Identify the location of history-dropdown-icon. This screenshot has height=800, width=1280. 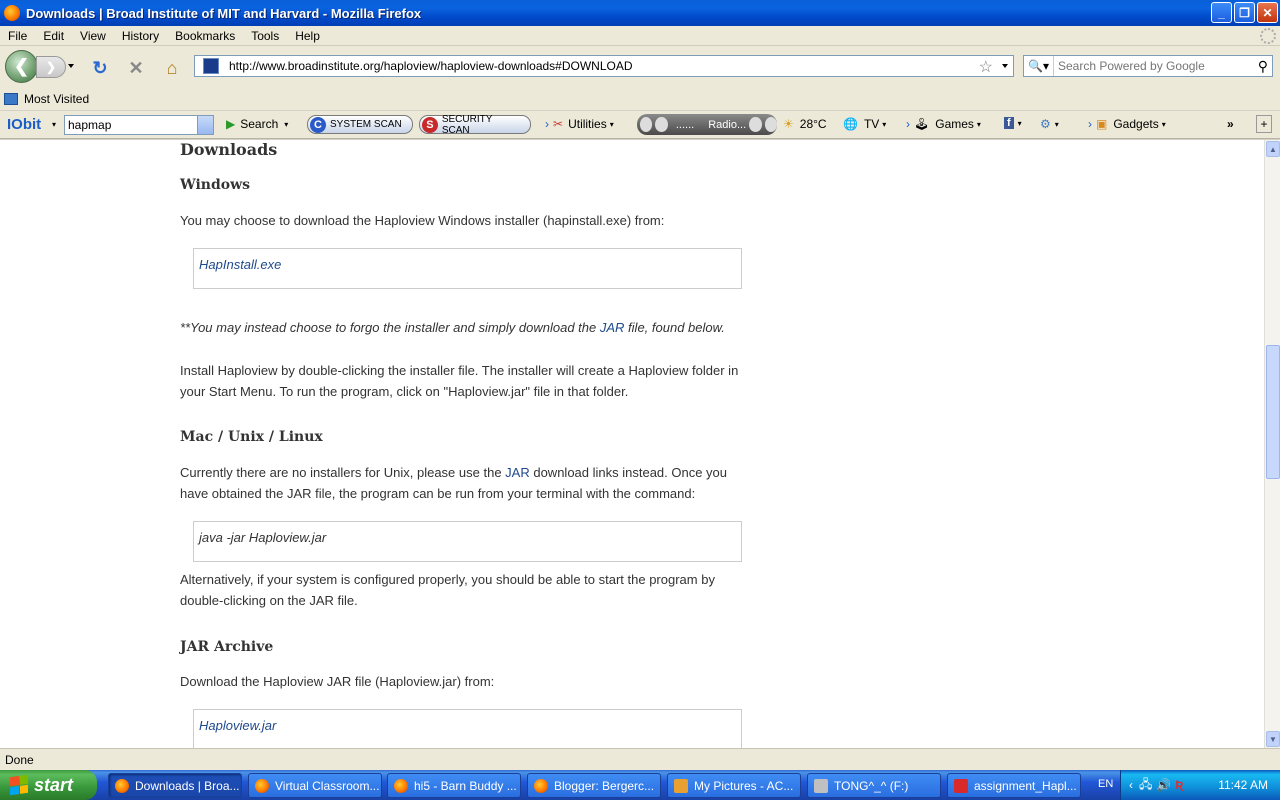
(71, 66).